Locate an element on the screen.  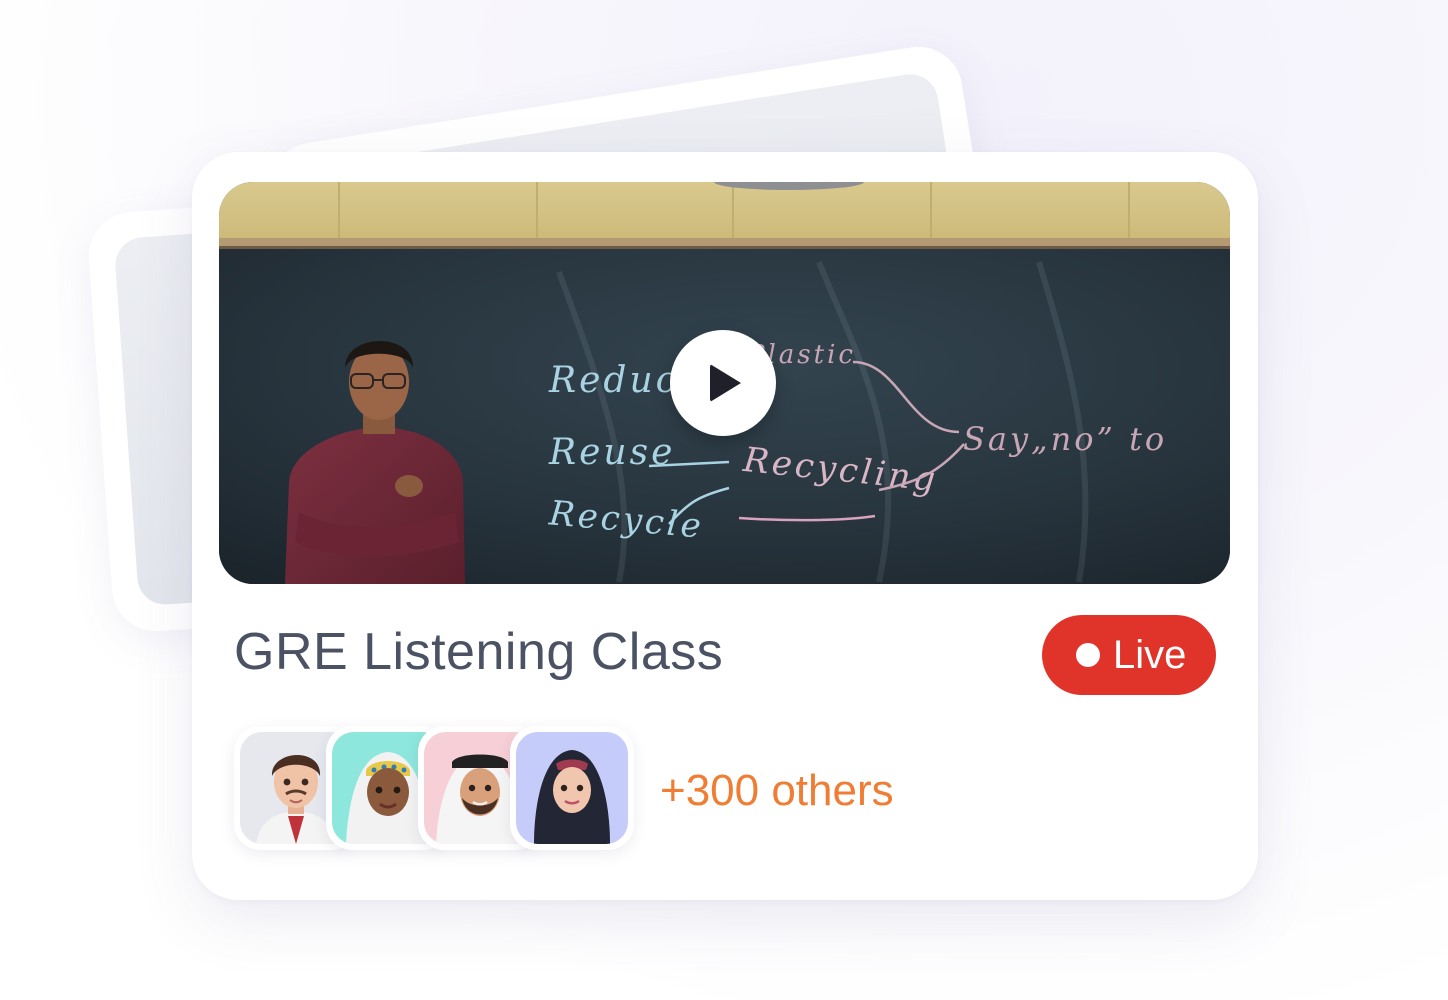
live-label: Live is located at coordinates (1150, 655).